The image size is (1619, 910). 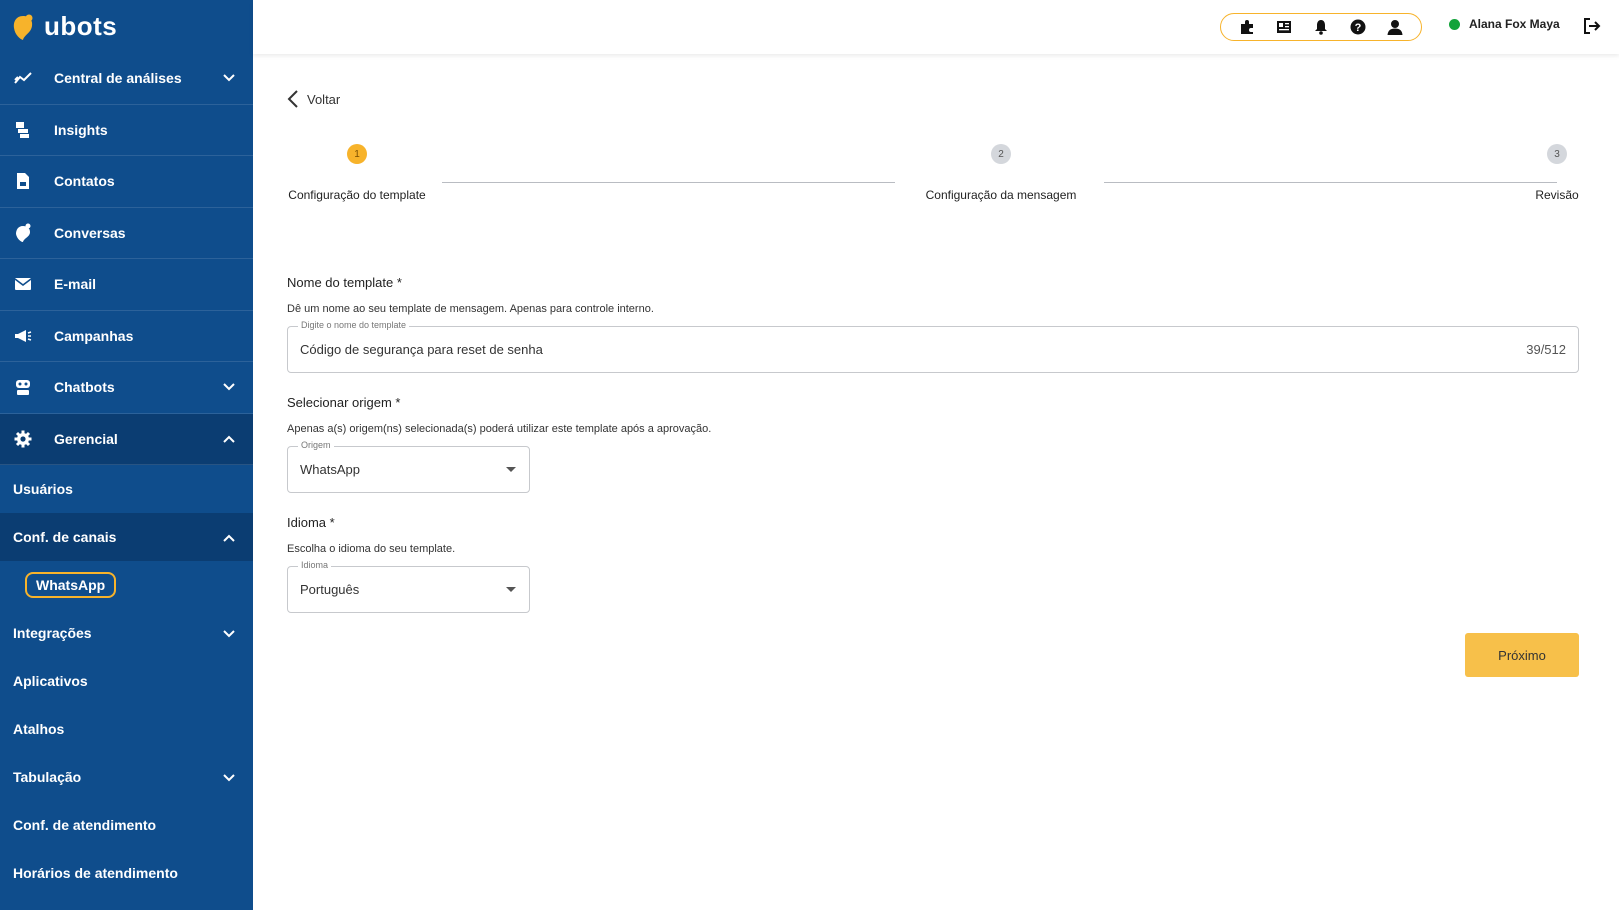 What do you see at coordinates (126, 130) in the screenshot?
I see `sidebar-item-insights: Insights` at bounding box center [126, 130].